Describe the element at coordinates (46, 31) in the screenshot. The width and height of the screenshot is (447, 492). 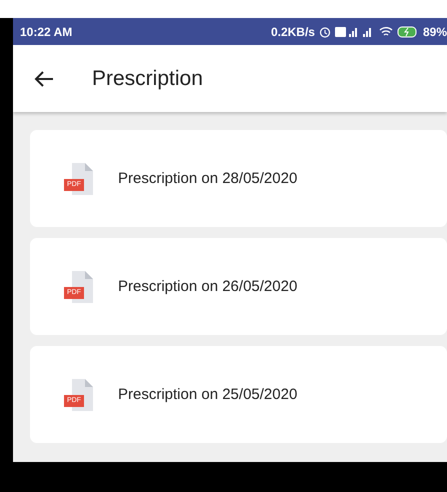
I see `status-time: 10:22 AM` at that location.